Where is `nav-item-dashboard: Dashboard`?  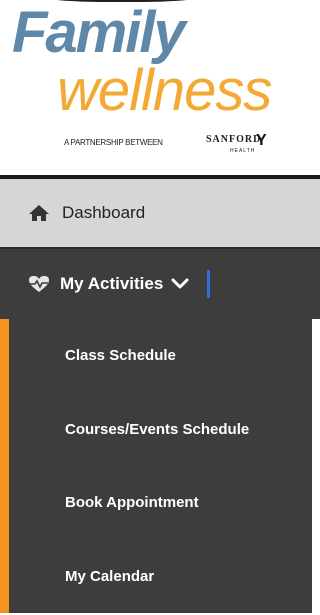 nav-item-dashboard: Dashboard is located at coordinates (160, 214).